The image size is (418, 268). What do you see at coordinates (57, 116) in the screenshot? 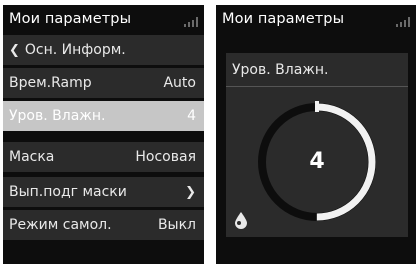
I see `menu-item-label: Уров. Влажн.` at bounding box center [57, 116].